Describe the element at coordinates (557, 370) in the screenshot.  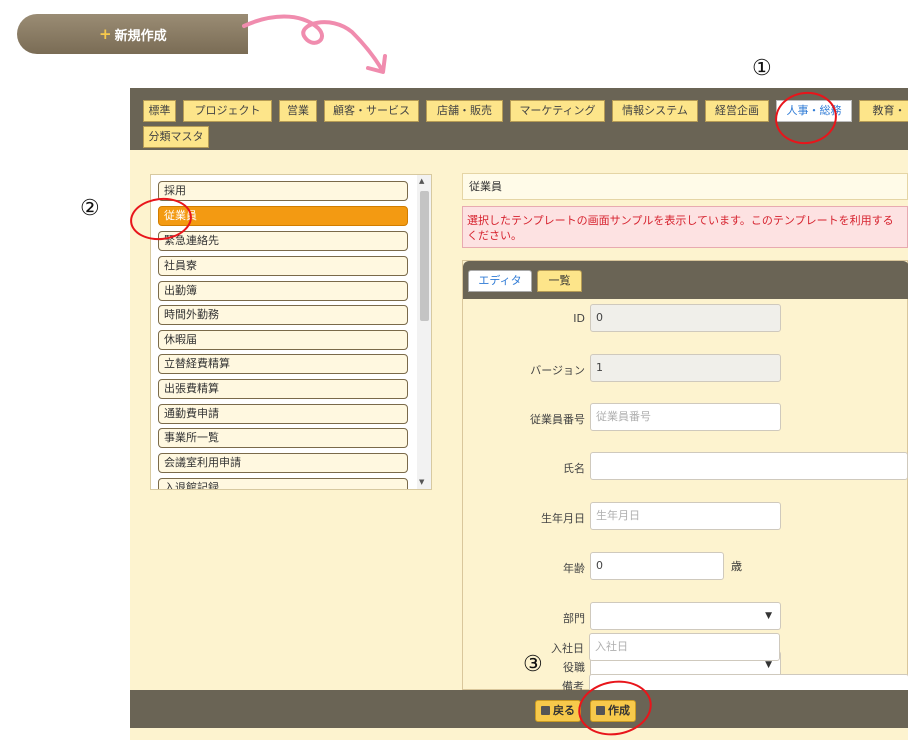
I see `version-label: バージョン` at that location.